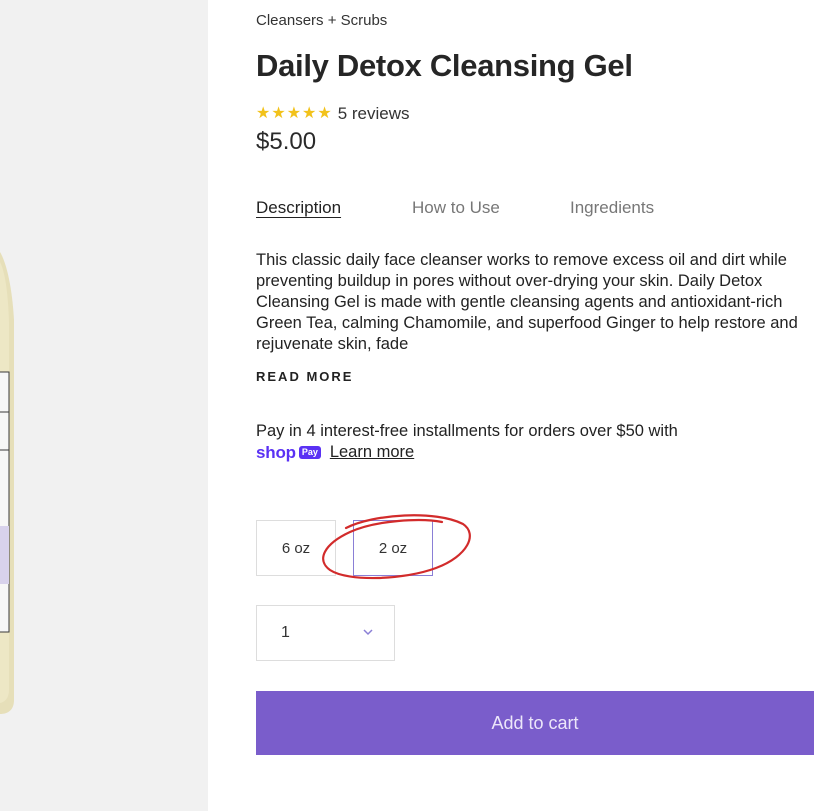 This screenshot has width=828, height=811. Describe the element at coordinates (285, 632) in the screenshot. I see `quantity-value: 1` at that location.